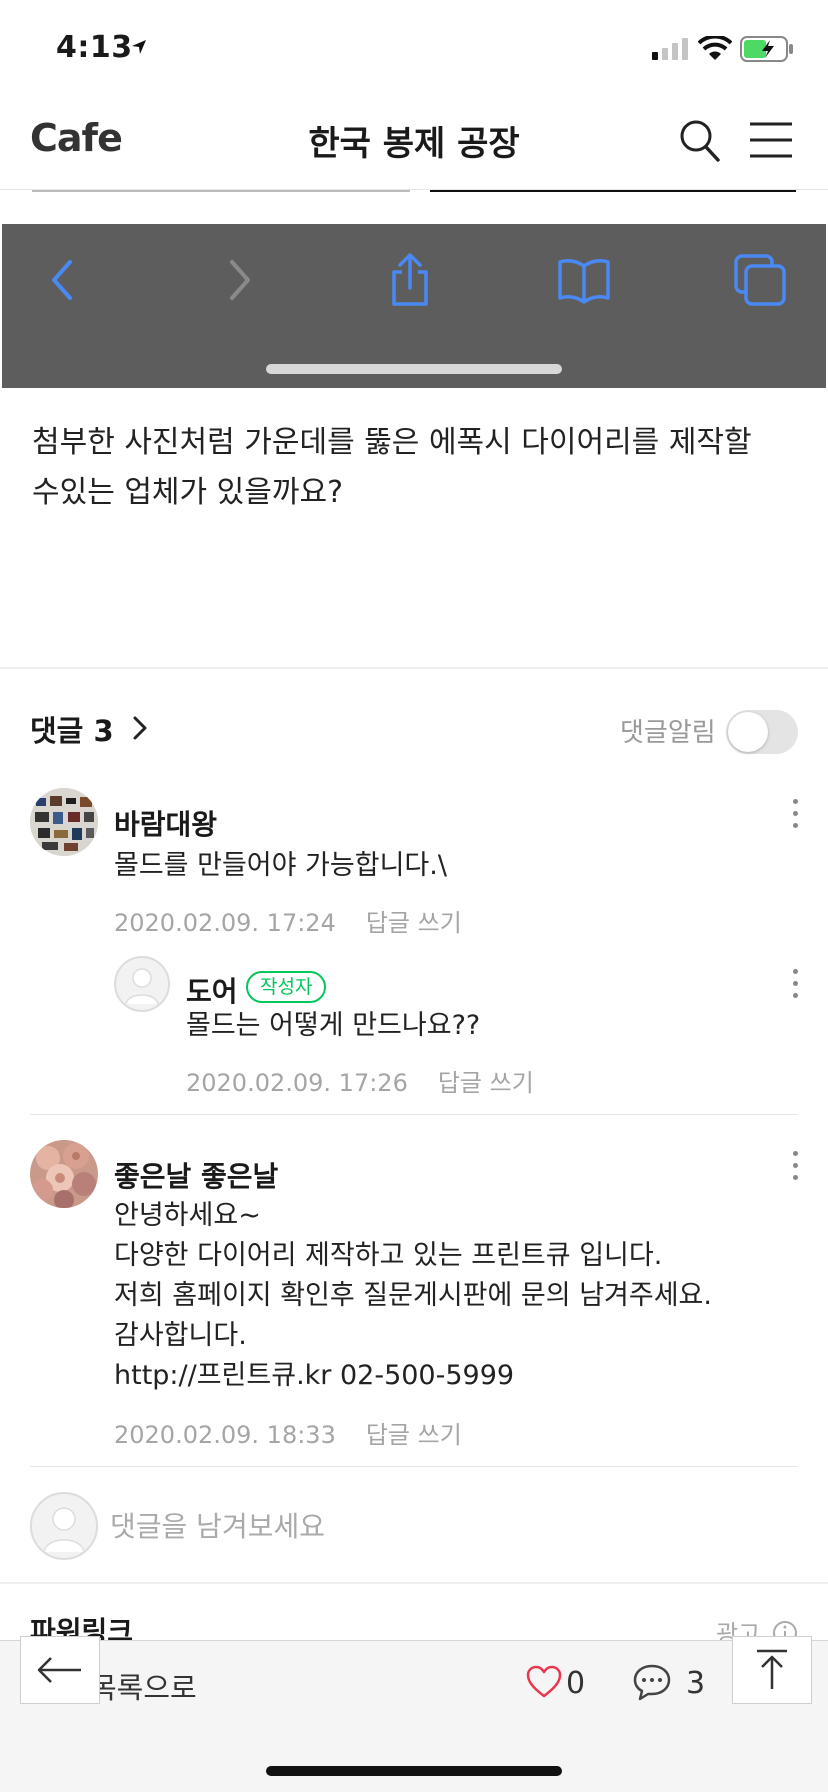  What do you see at coordinates (766, 49) in the screenshot?
I see `battery-icon` at bounding box center [766, 49].